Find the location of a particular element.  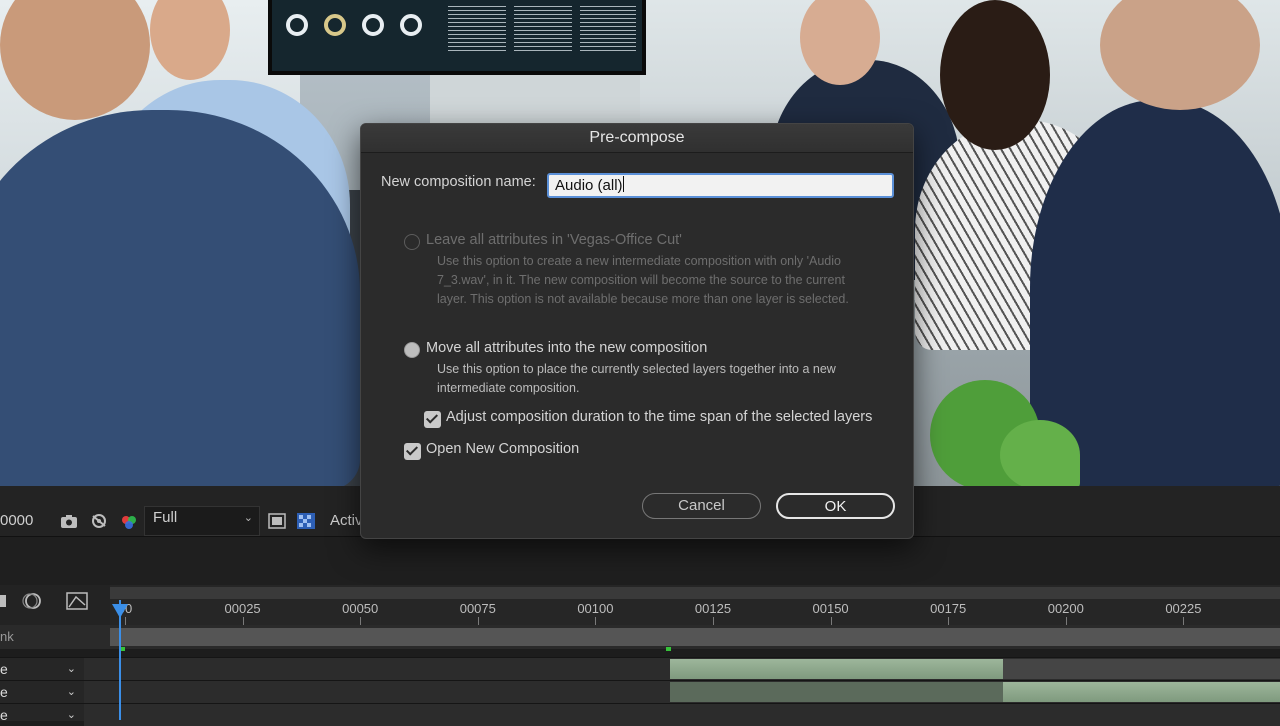

timecode-display: 0000 is located at coordinates (16, 521).